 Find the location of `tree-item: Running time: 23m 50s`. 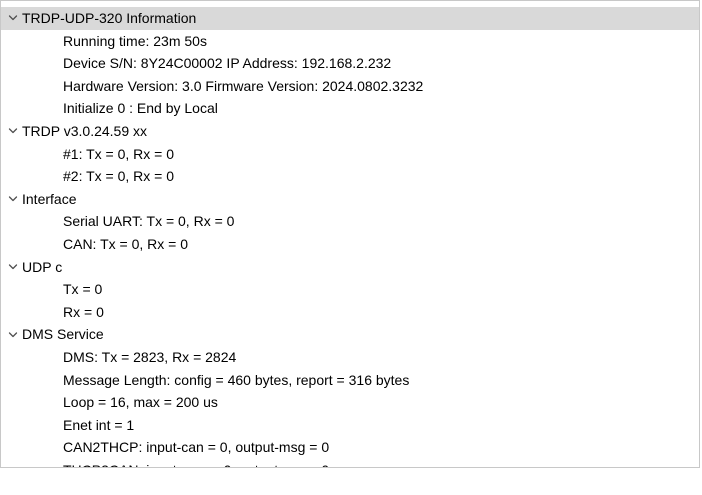

tree-item: Running time: 23m 50s is located at coordinates (350, 41).